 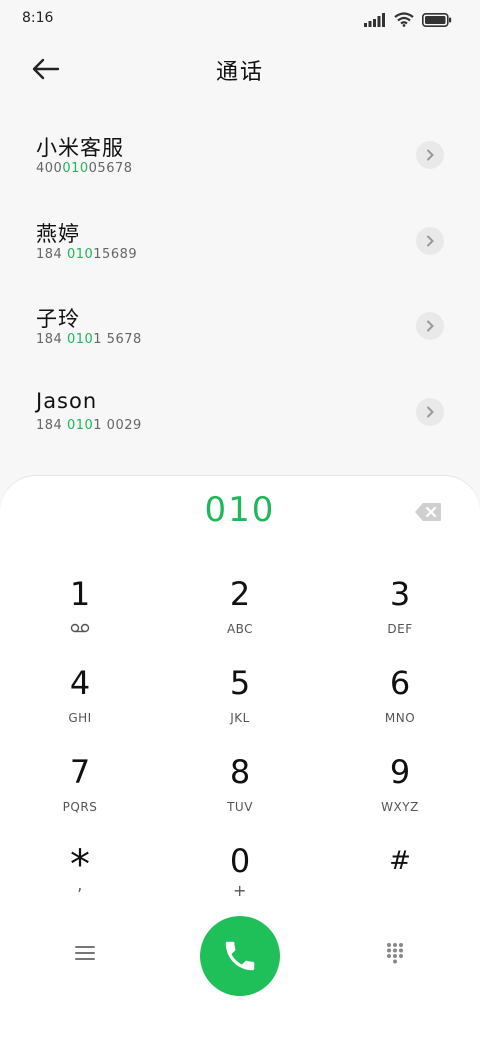 What do you see at coordinates (67, 400) in the screenshot?
I see `contact-name: Jason` at bounding box center [67, 400].